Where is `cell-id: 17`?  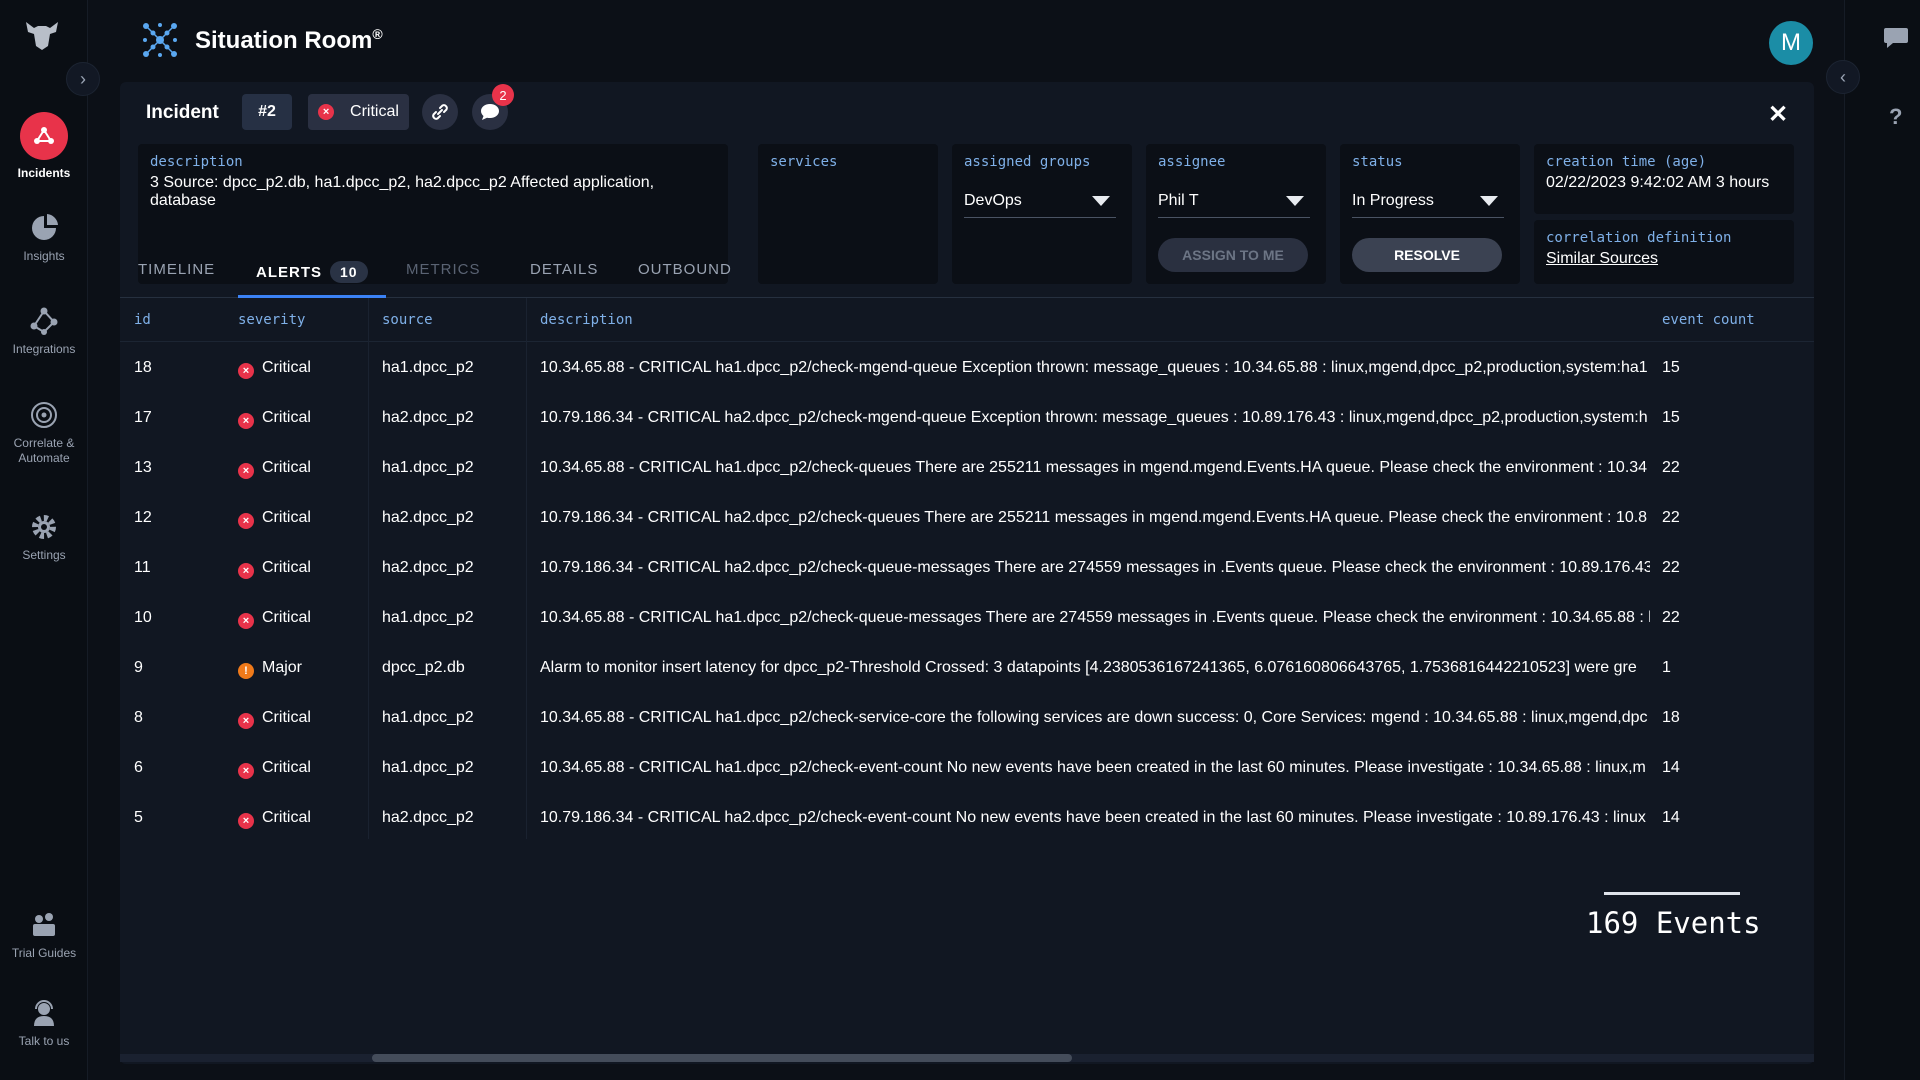
cell-id: 17 is located at coordinates (143, 417).